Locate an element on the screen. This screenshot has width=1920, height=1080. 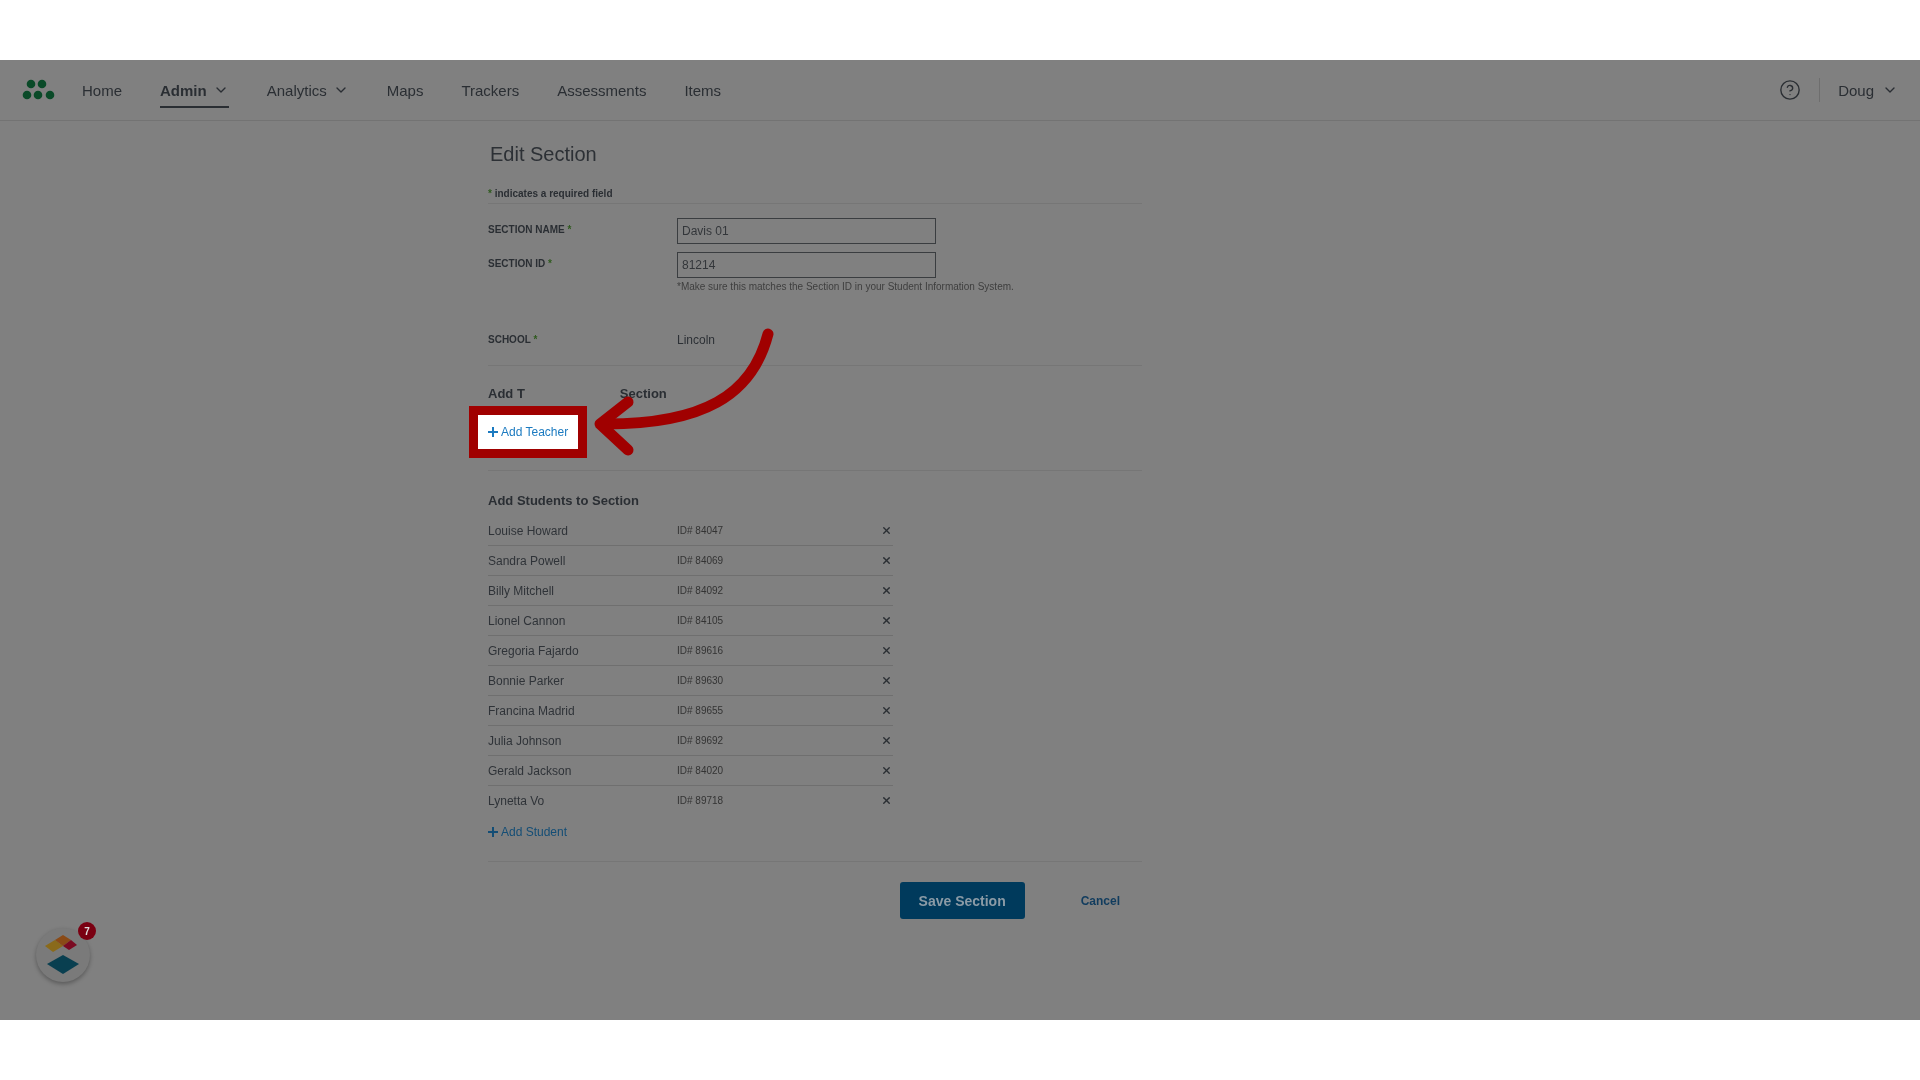
student-name: Julia Johnson is located at coordinates (525, 740).